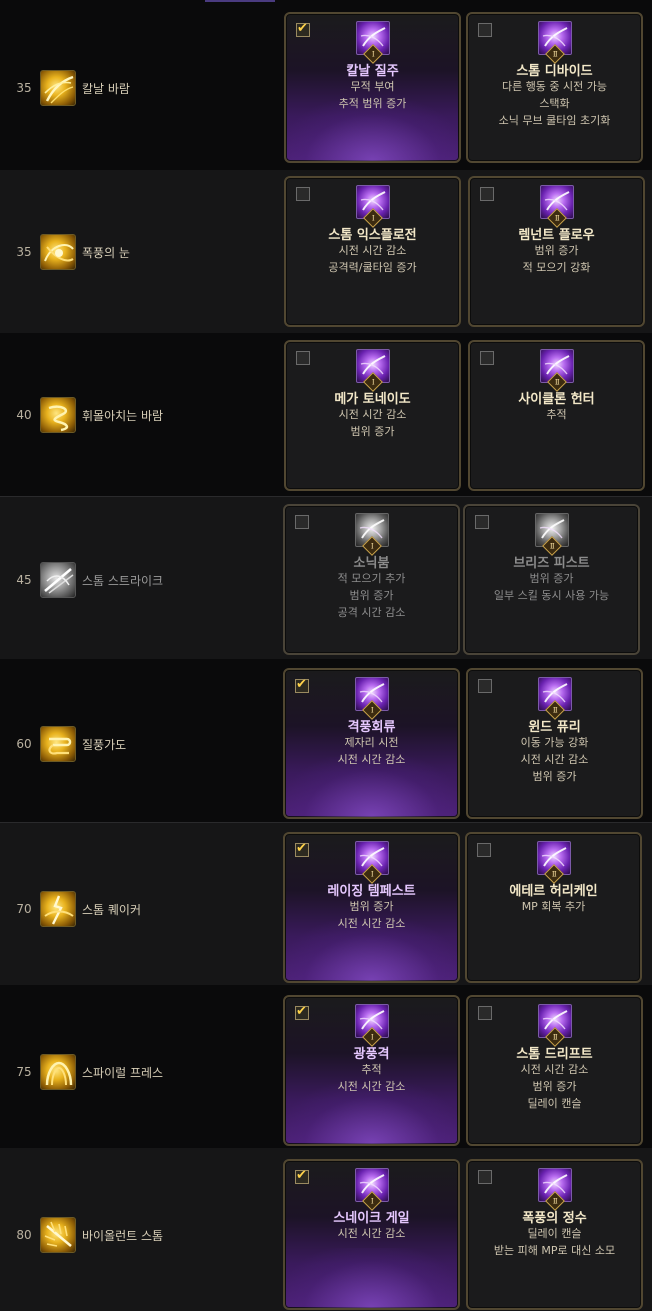  What do you see at coordinates (24, 415) in the screenshot?
I see `skill-level: 40` at bounding box center [24, 415].